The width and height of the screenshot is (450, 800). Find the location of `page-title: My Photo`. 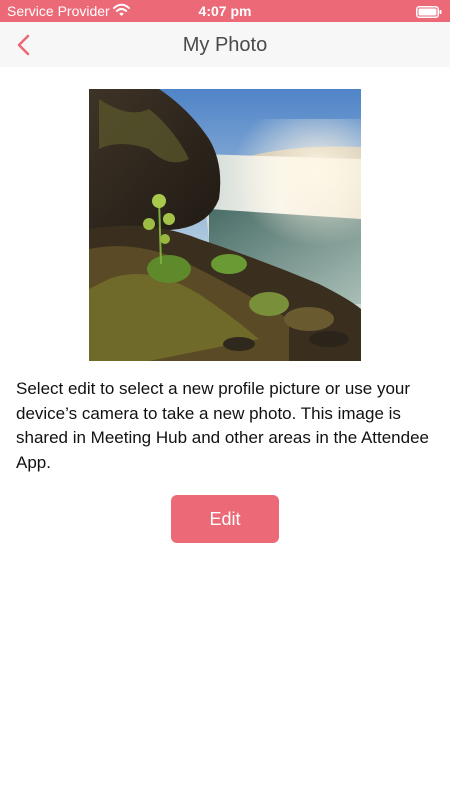

page-title: My Photo is located at coordinates (225, 45).